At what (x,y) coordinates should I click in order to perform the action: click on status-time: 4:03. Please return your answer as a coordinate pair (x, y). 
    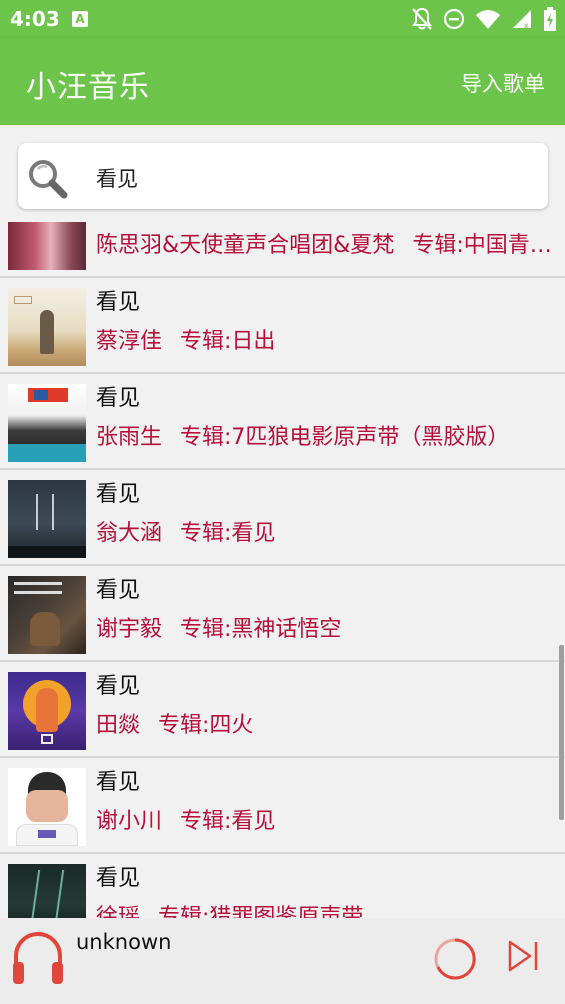
    Looking at the image, I should click on (35, 19).